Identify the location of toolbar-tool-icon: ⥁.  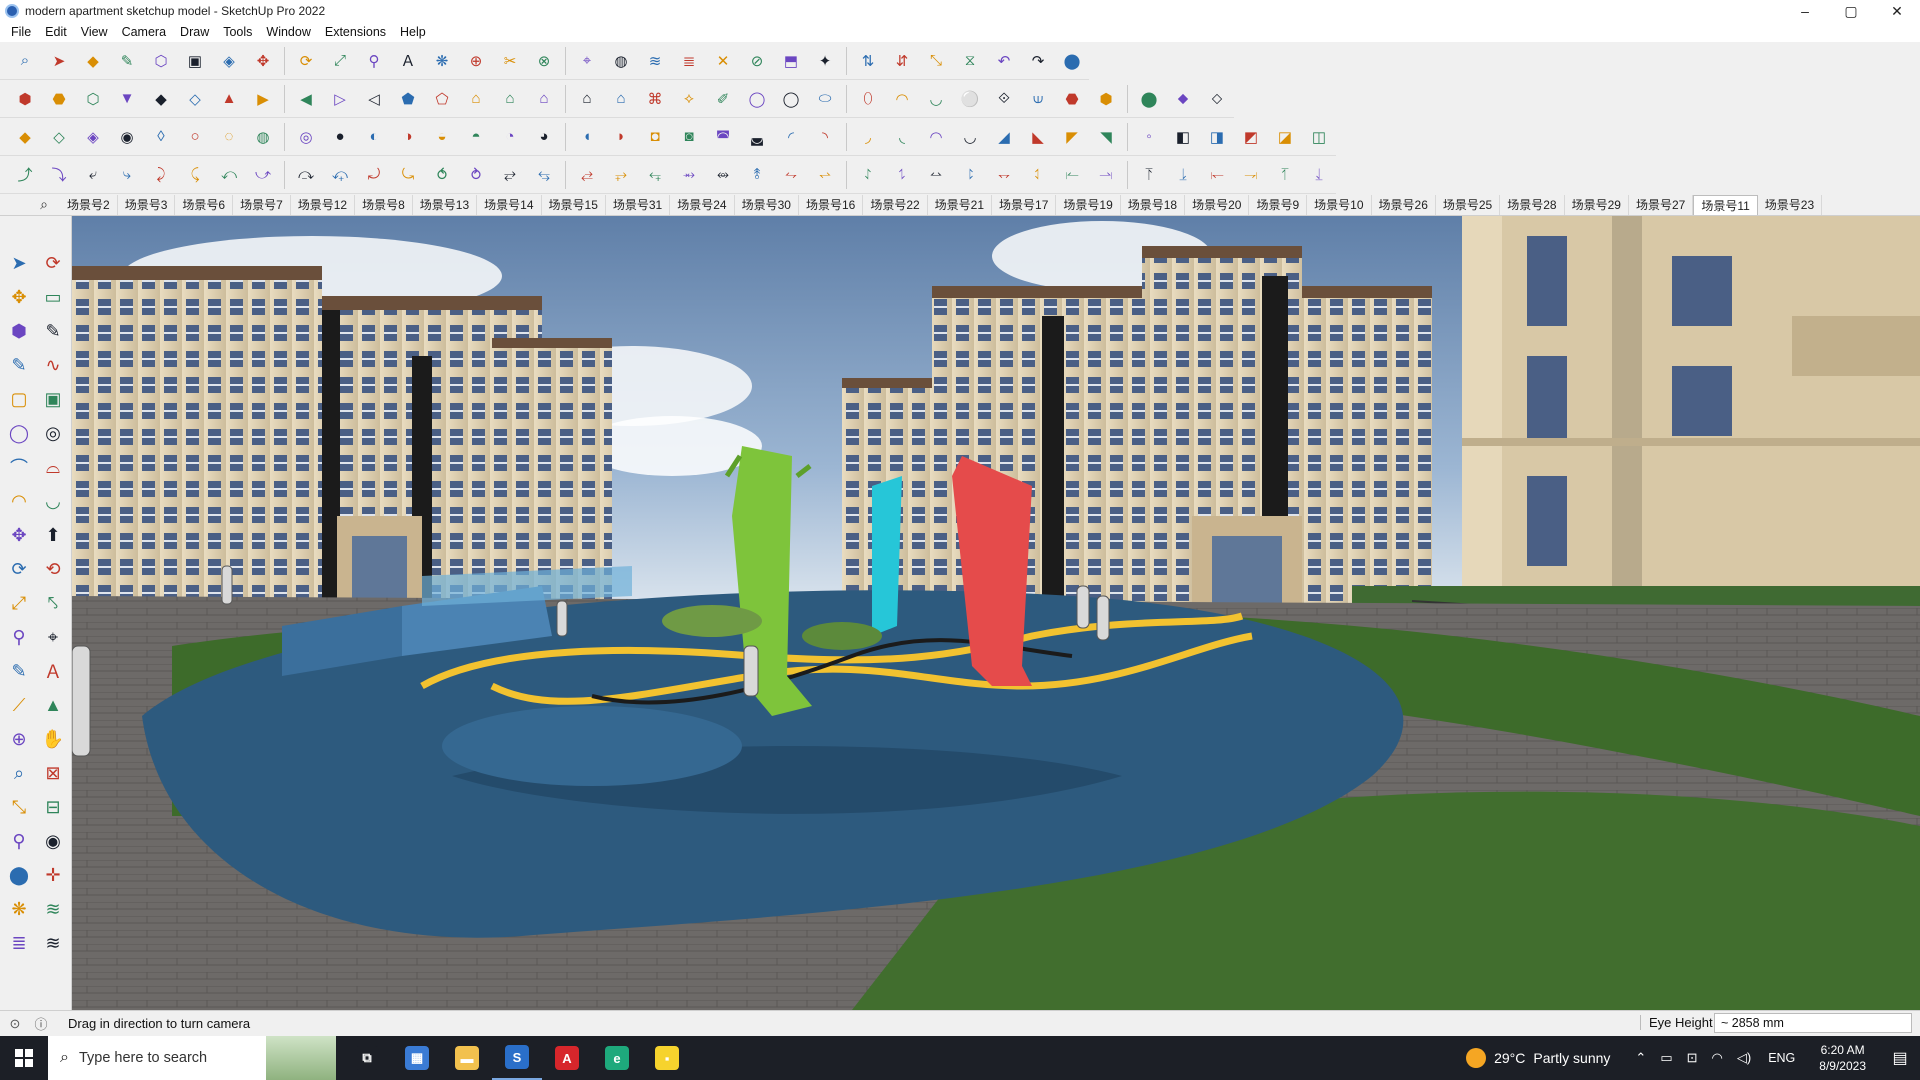
(476, 175).